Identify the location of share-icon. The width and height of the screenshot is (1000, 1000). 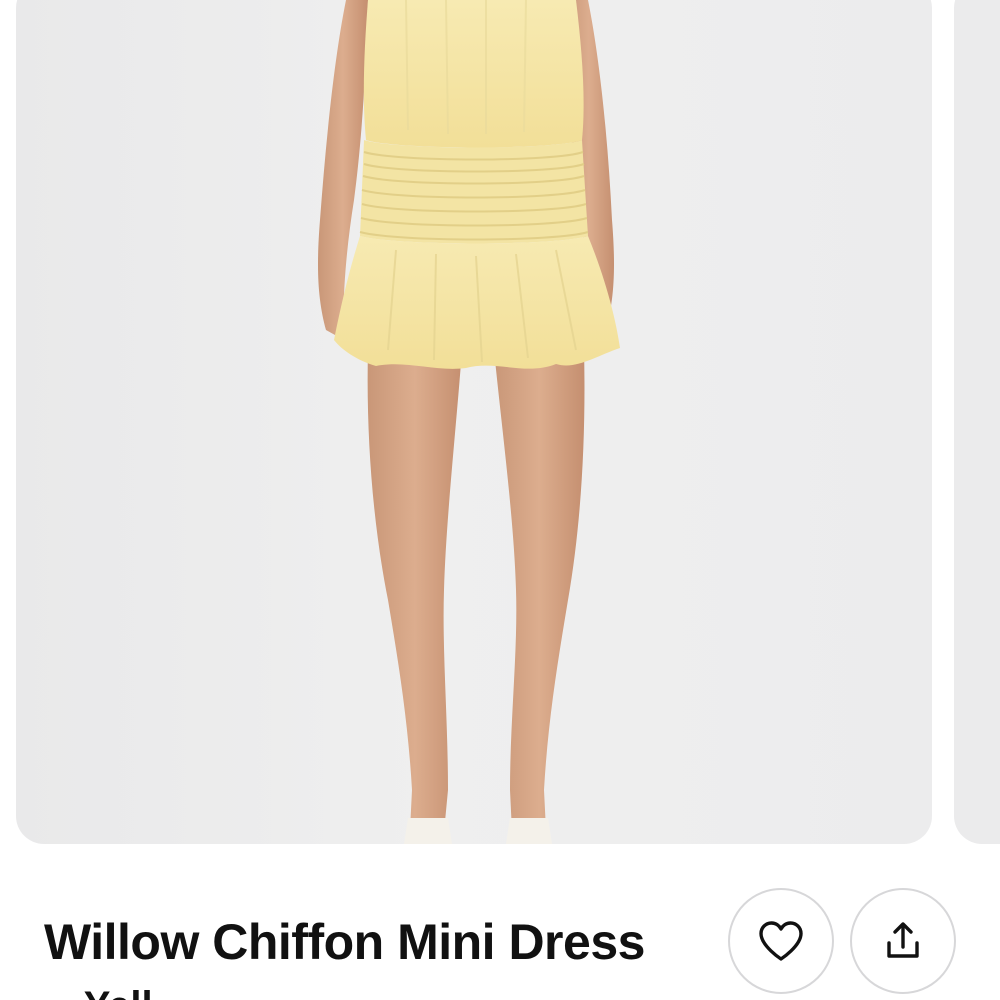
(903, 941).